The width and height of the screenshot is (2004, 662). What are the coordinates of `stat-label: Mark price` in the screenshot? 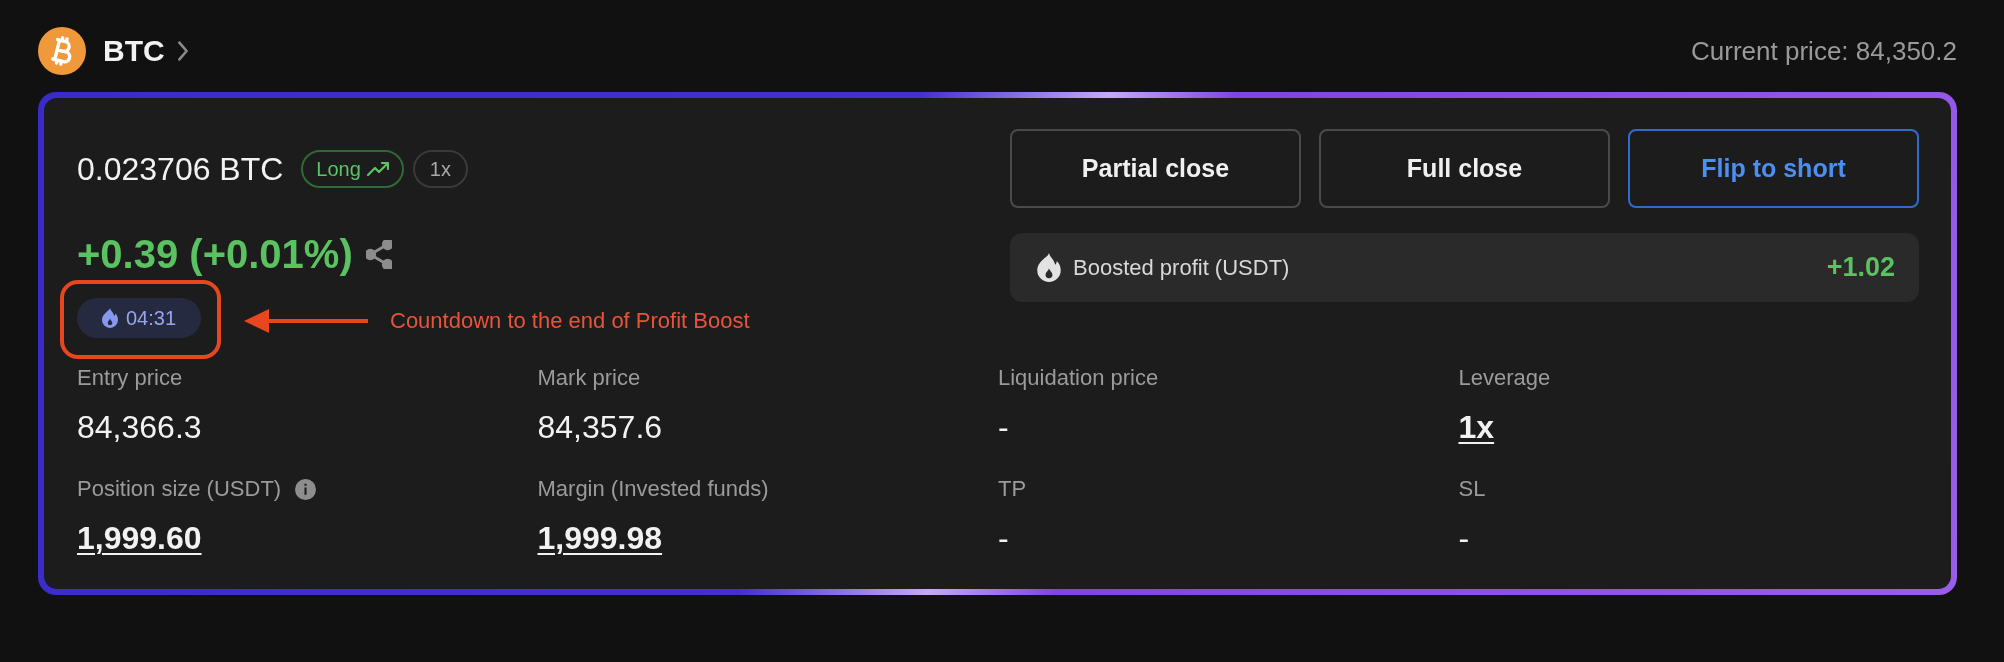 It's located at (589, 378).